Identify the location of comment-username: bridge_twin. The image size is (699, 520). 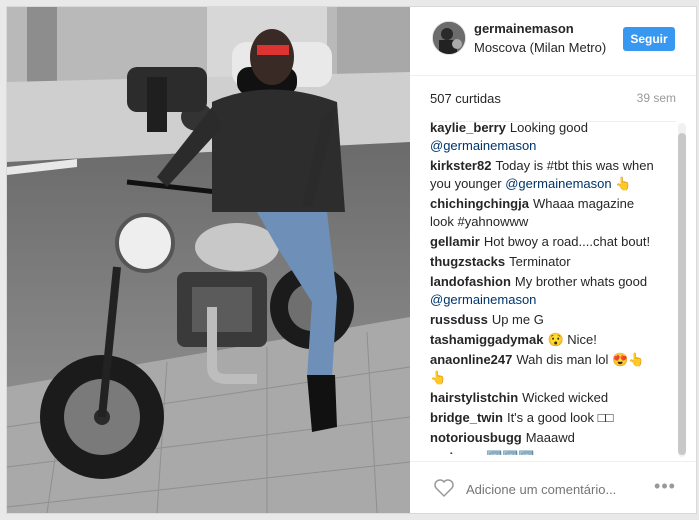
(466, 417).